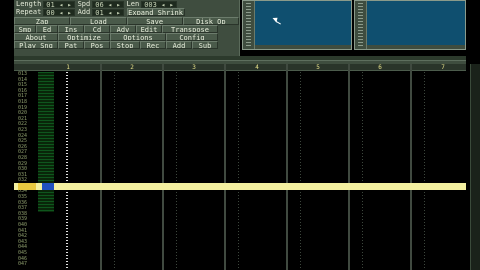 The image size is (480, 270). I want to click on track-number-1: 1, so click(68, 67).